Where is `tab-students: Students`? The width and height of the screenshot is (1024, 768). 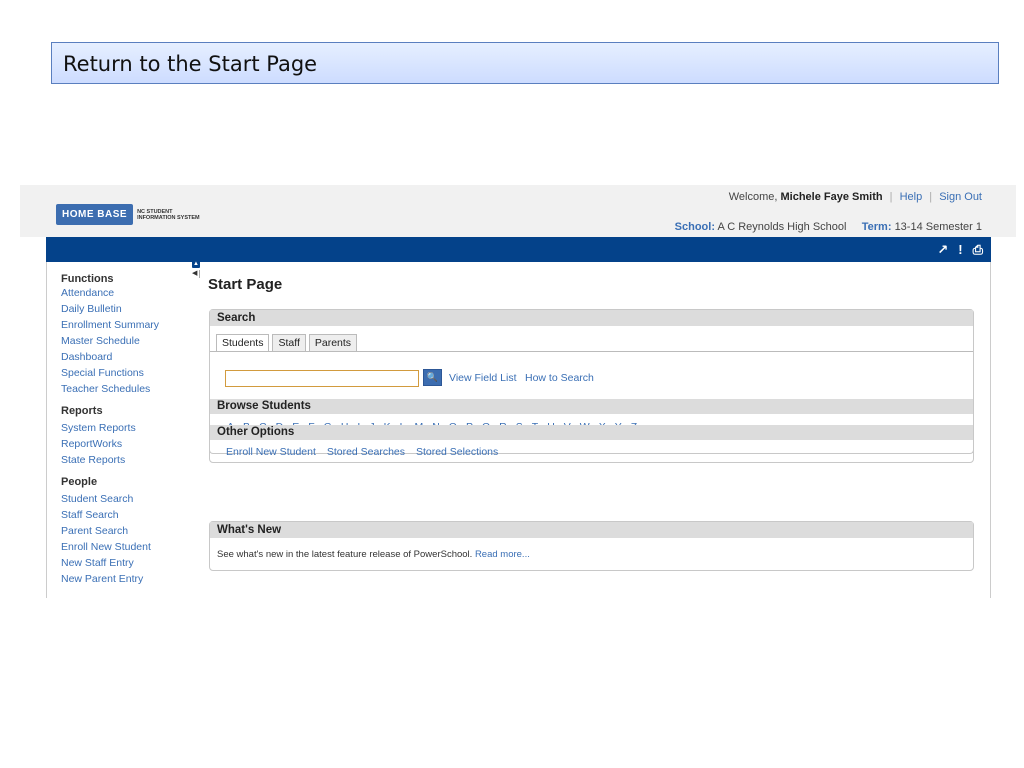 tab-students: Students is located at coordinates (243, 343).